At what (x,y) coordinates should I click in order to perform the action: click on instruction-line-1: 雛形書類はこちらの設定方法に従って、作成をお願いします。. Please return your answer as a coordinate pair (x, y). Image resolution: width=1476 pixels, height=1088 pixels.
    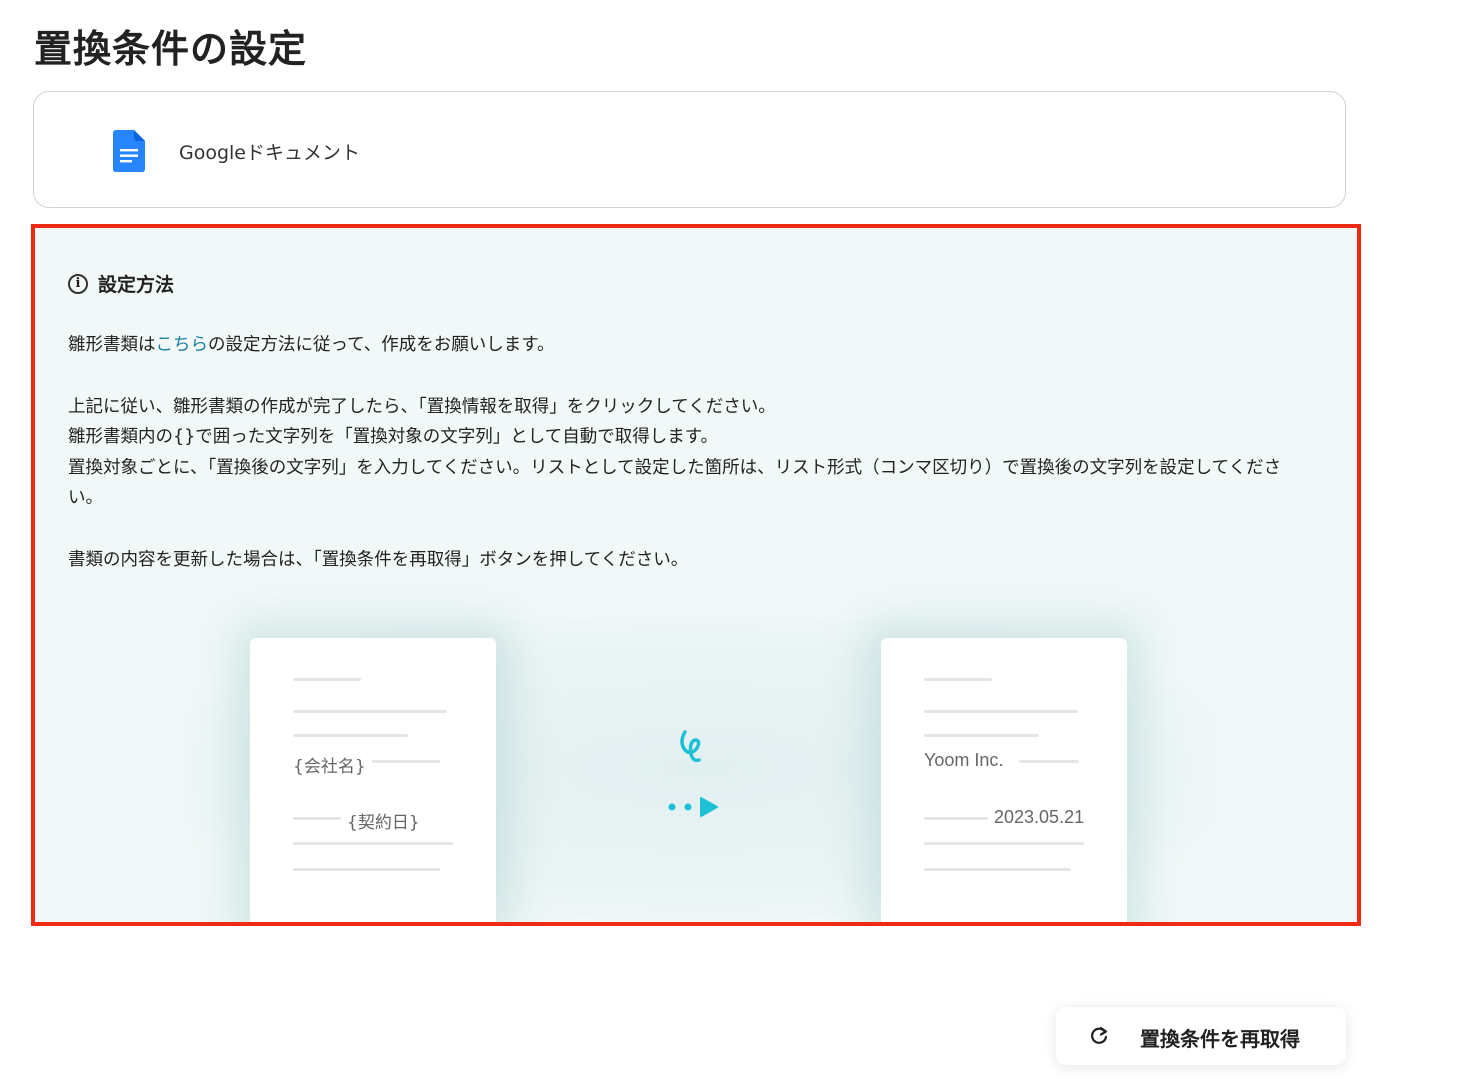
    Looking at the image, I should click on (688, 345).